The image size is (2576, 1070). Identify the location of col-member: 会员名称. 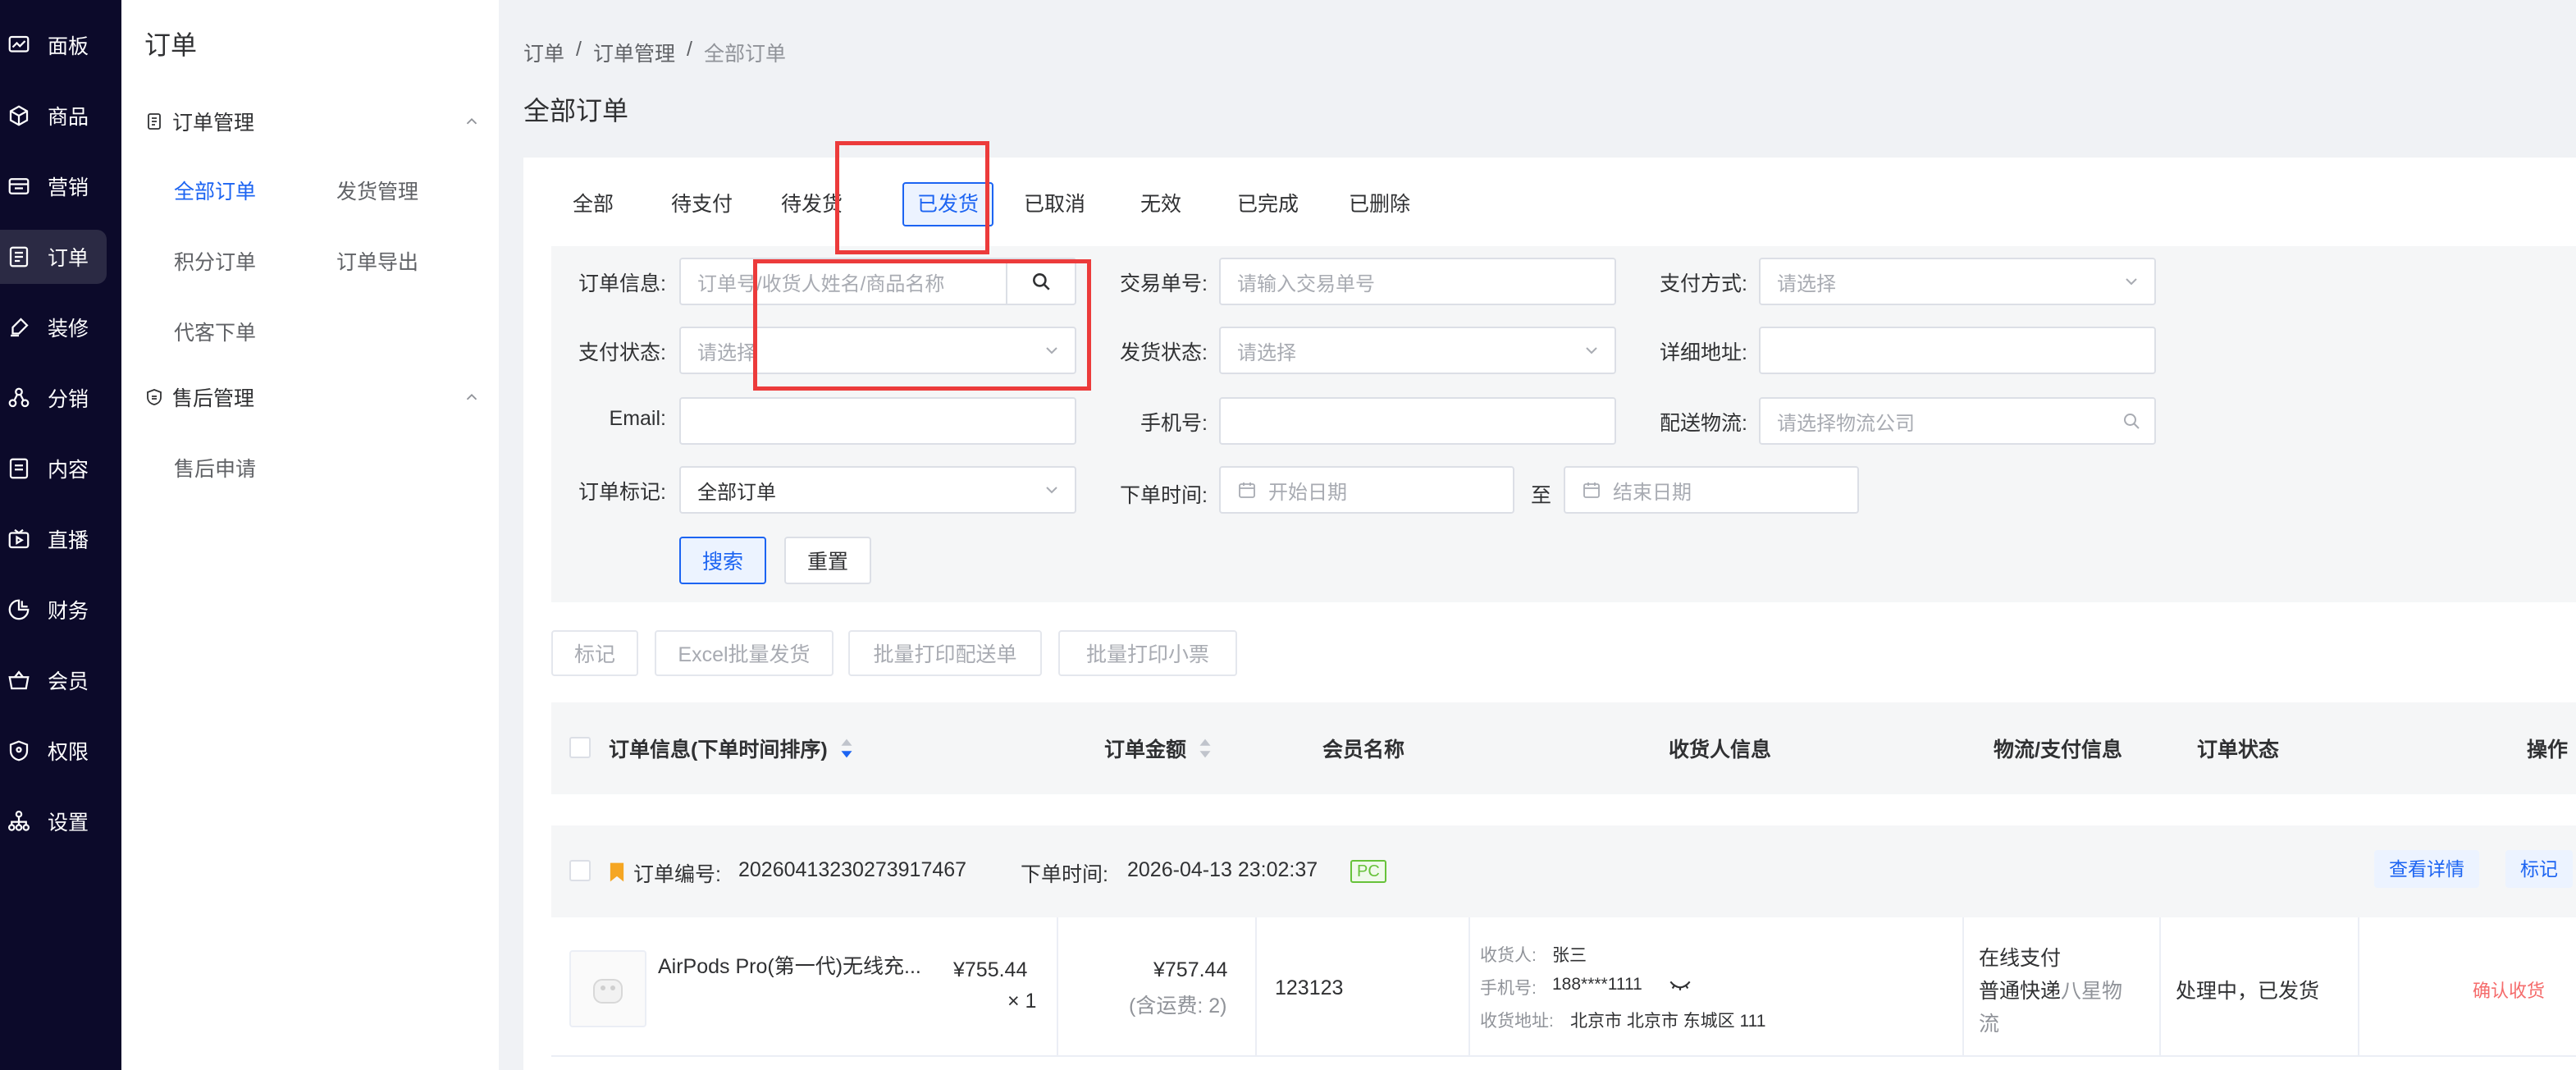
(1364, 749).